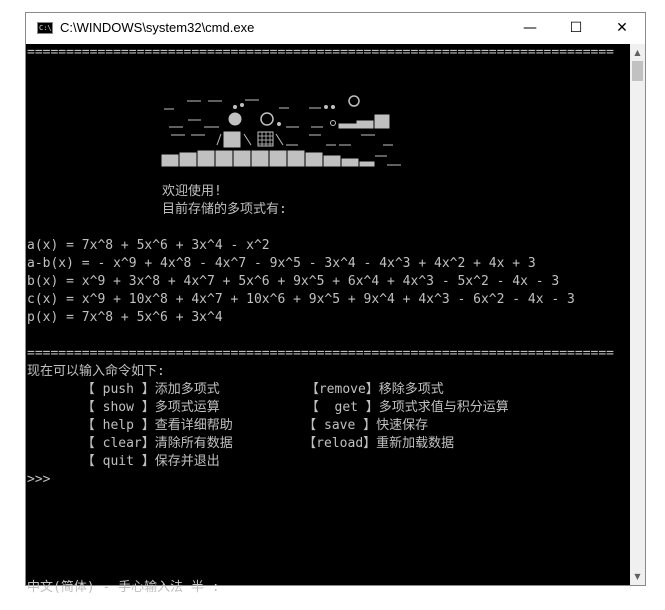 The height and width of the screenshot is (610, 665). What do you see at coordinates (576, 28) in the screenshot?
I see `maximize-button: ☐` at bounding box center [576, 28].